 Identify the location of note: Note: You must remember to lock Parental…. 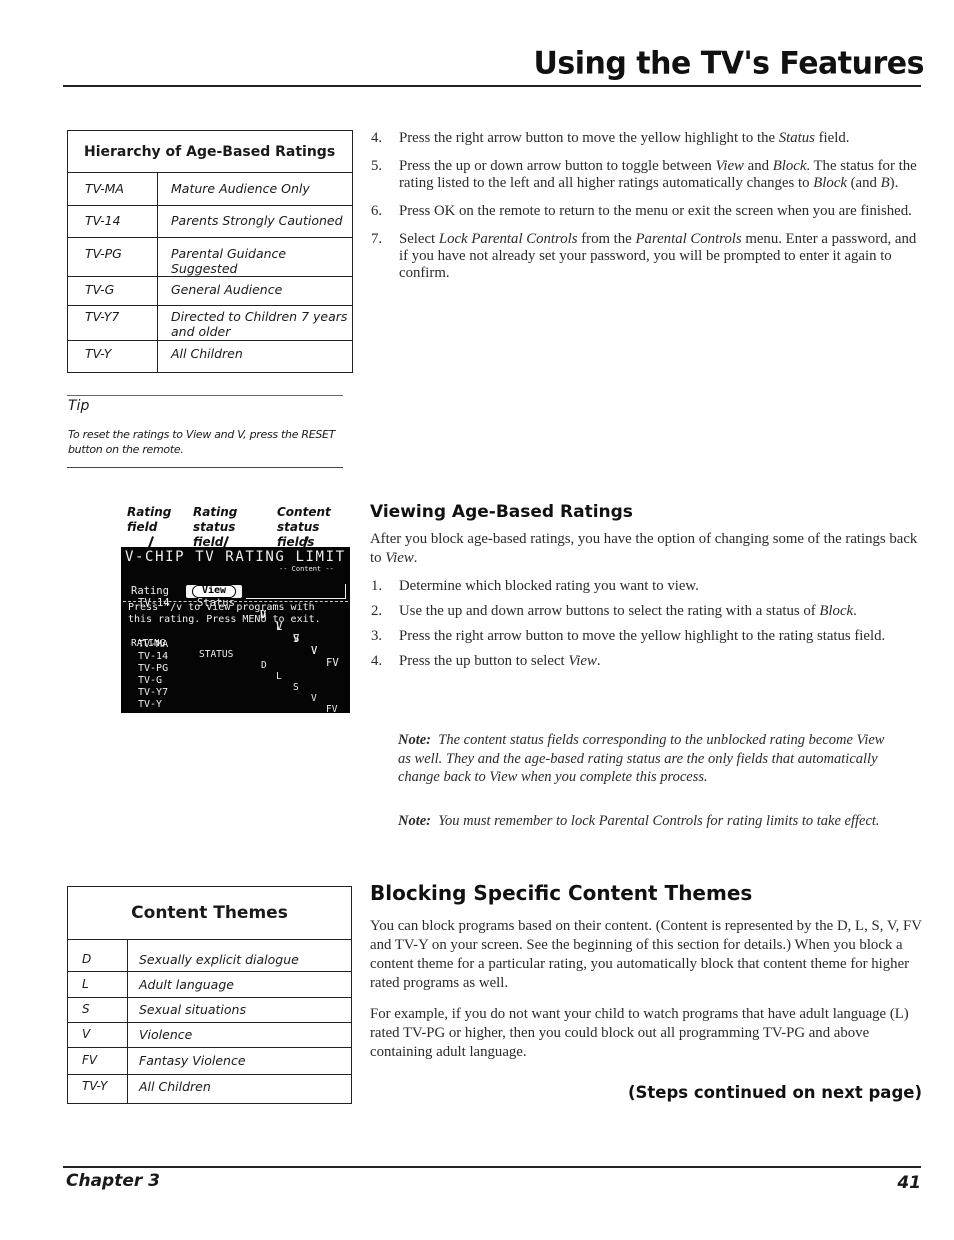
(648, 821).